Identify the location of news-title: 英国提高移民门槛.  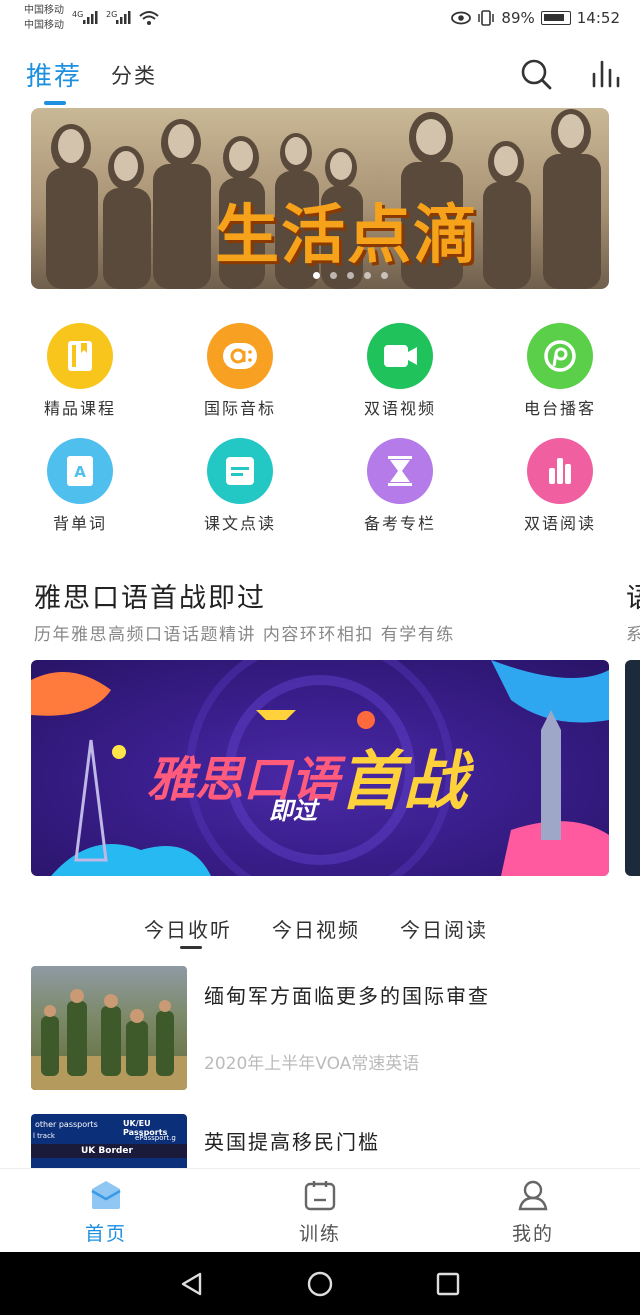
(292, 1142).